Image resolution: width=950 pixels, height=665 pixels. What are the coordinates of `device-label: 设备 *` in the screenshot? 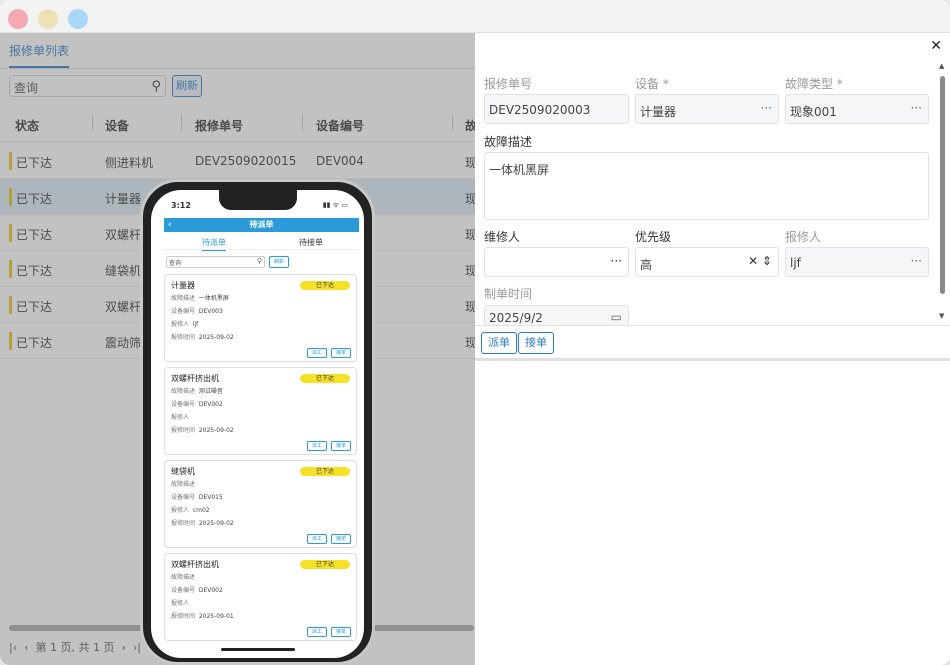 It's located at (652, 84).